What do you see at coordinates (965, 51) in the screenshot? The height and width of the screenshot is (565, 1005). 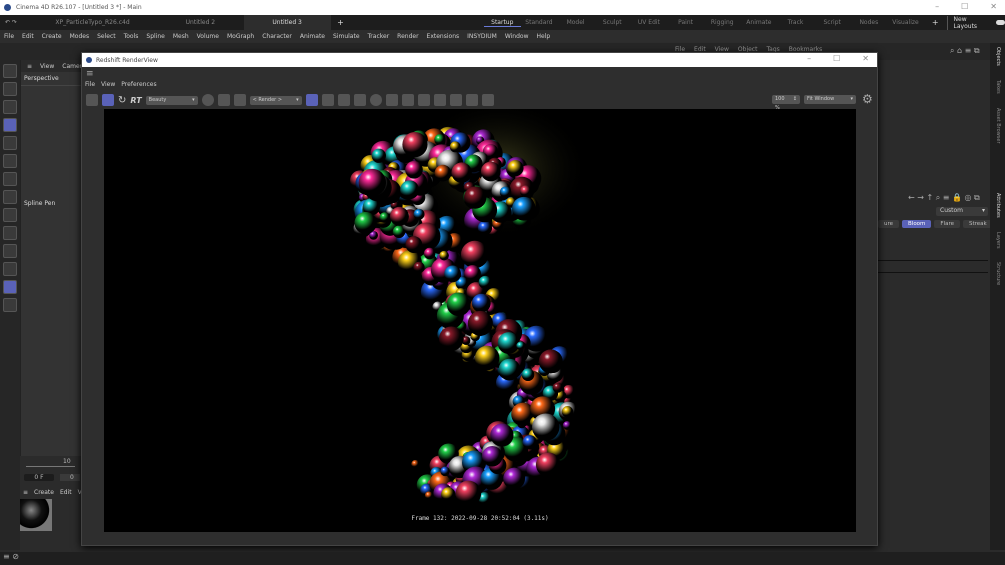 I see `search-icon: ⌕ ⌂ ≡ ⧉` at bounding box center [965, 51].